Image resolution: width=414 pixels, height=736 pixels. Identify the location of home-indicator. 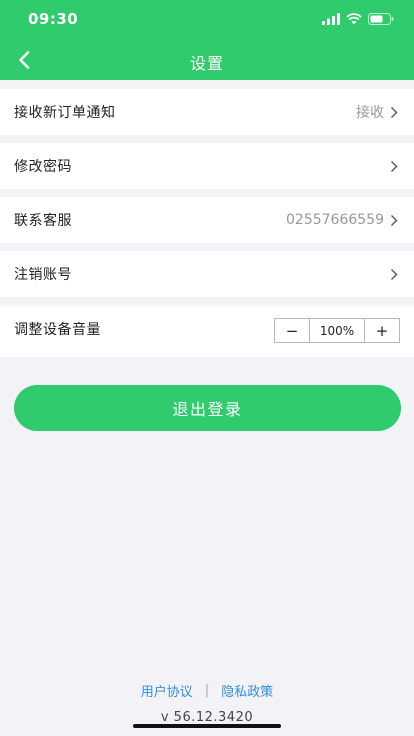
(207, 726).